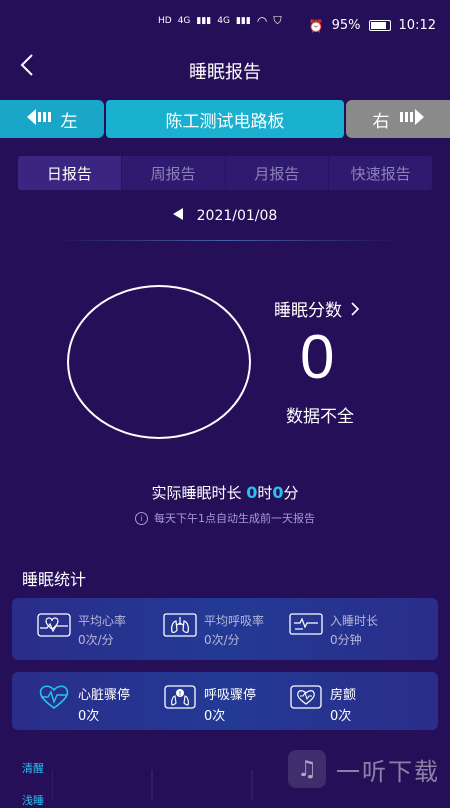 This screenshot has width=450, height=808. What do you see at coordinates (333, 630) in the screenshot?
I see `stat-sleep-onset: 入睡时长 0分钟` at bounding box center [333, 630].